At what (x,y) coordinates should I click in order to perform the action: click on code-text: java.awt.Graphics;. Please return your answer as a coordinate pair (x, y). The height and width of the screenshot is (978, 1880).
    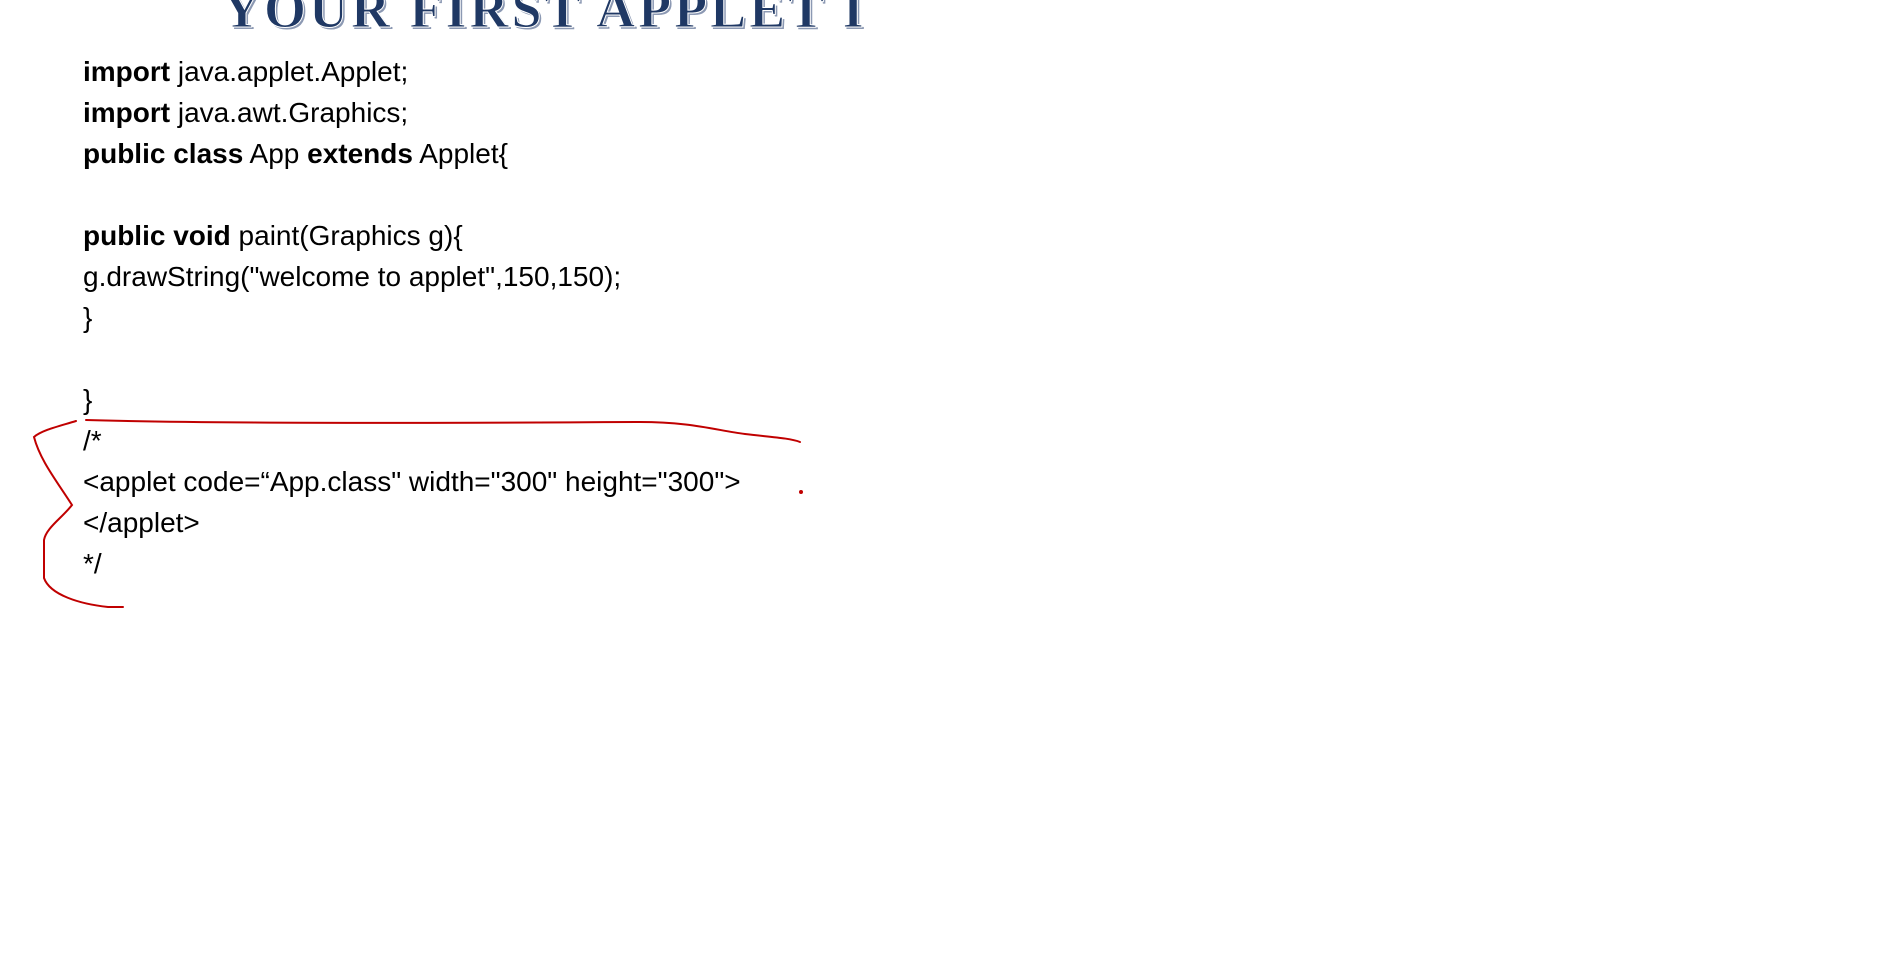
    Looking at the image, I should click on (289, 112).